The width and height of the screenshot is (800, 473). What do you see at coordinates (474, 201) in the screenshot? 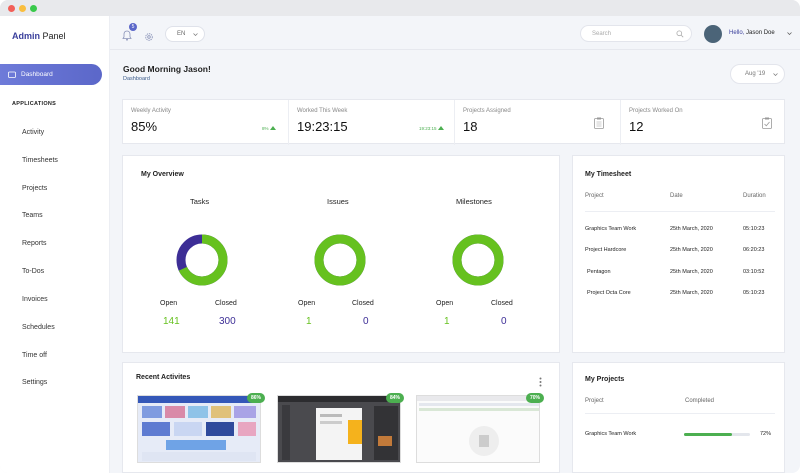
I see `milestones-title: Milestones` at bounding box center [474, 201].